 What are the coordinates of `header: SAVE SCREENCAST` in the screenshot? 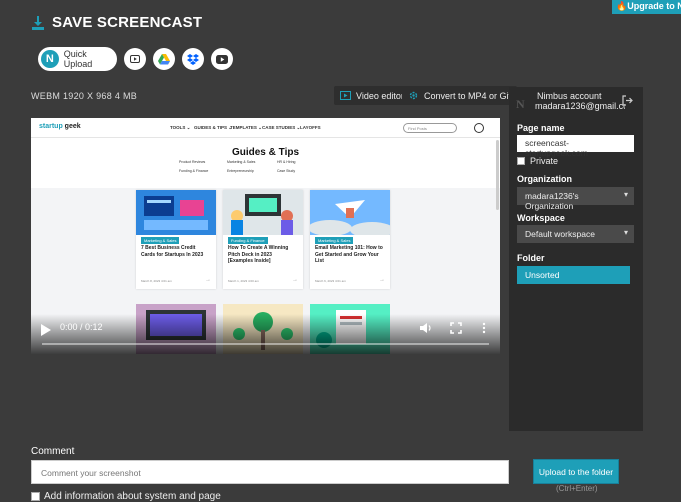 It's located at (117, 22).